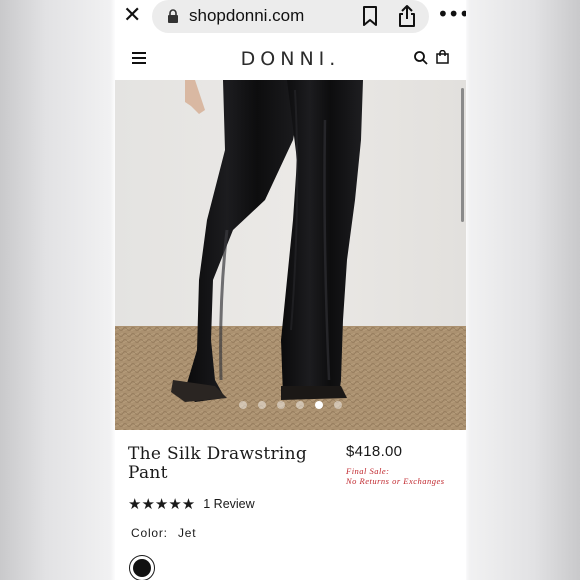 The width and height of the screenshot is (580, 580). What do you see at coordinates (451, 14) in the screenshot?
I see `more-icon: •••` at bounding box center [451, 14].